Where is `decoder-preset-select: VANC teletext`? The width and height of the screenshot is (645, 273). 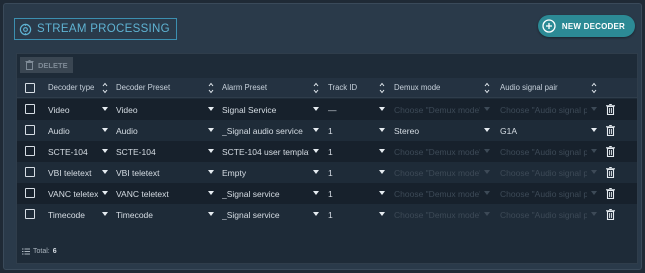
decoder-preset-select: VANC teletext is located at coordinates (160, 193).